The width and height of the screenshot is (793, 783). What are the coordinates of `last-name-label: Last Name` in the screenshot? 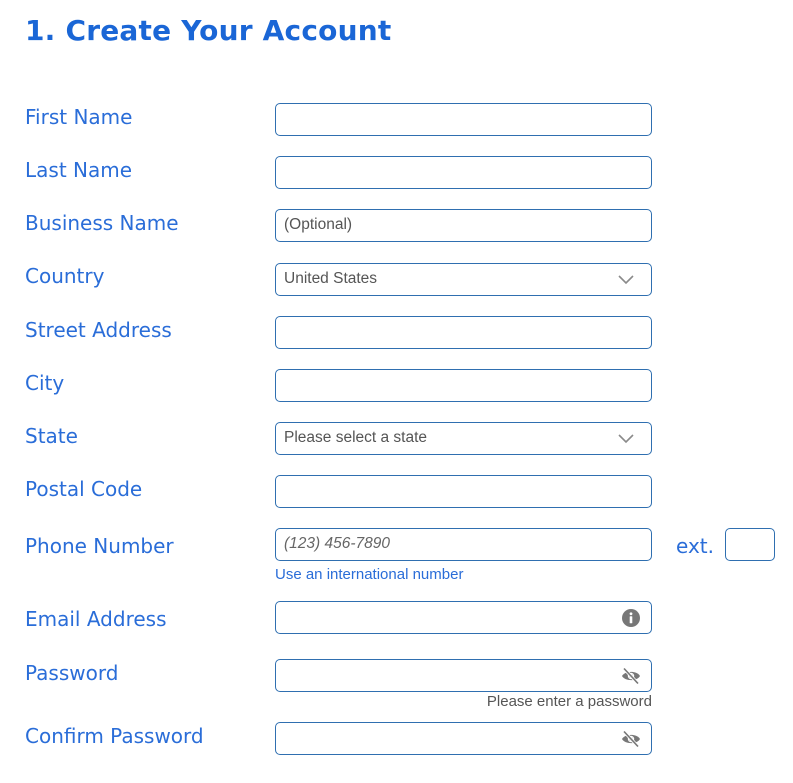 It's located at (79, 170).